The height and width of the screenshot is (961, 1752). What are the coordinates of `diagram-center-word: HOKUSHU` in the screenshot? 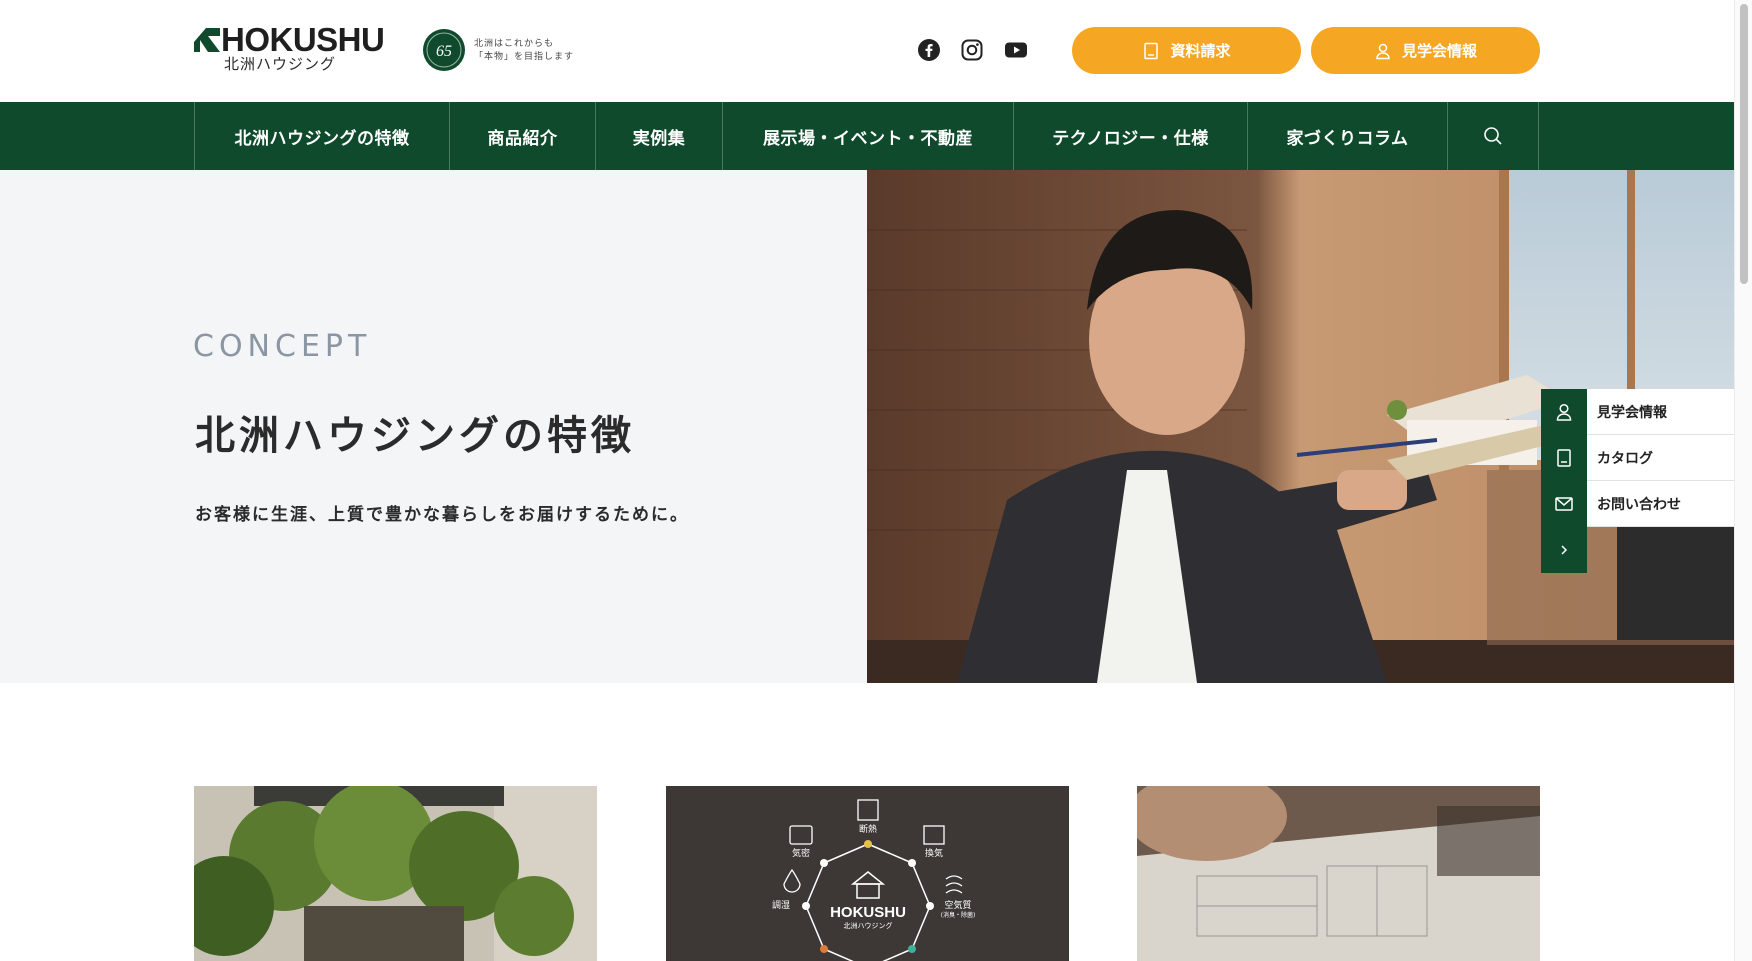 It's located at (868, 912).